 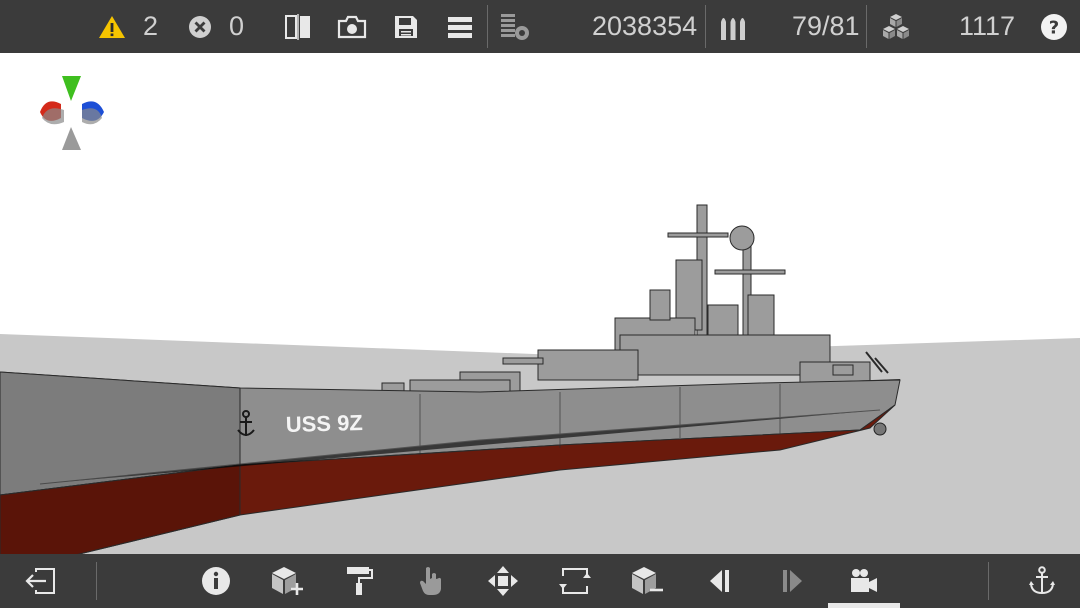 What do you see at coordinates (112, 27) in the screenshot?
I see `warning-icon` at bounding box center [112, 27].